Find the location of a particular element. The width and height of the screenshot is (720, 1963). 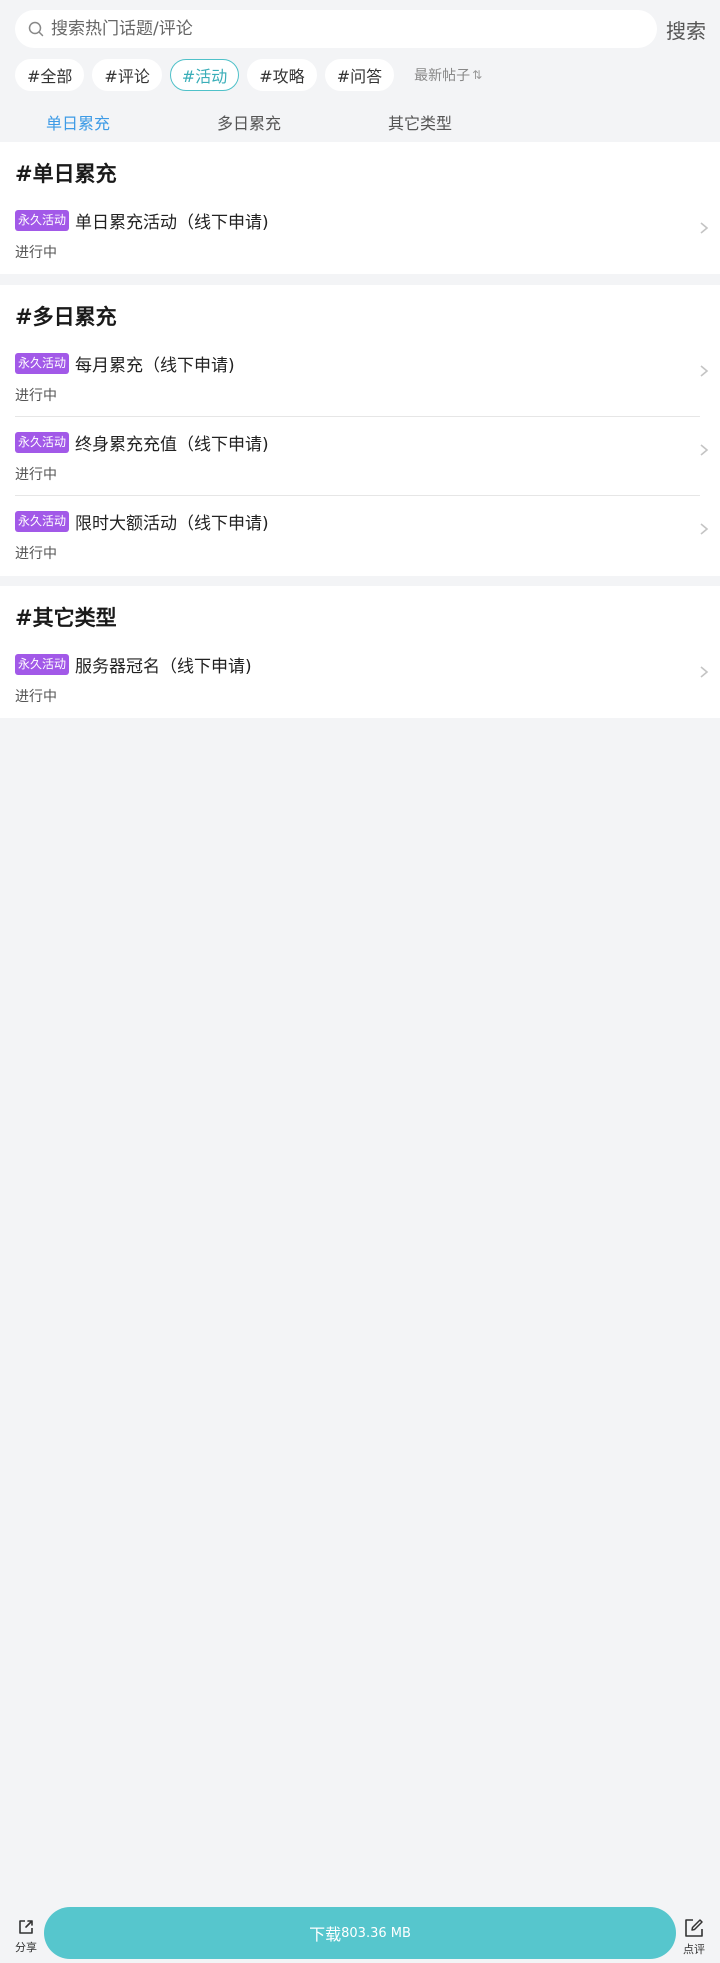

search-icon is located at coordinates (36, 29).